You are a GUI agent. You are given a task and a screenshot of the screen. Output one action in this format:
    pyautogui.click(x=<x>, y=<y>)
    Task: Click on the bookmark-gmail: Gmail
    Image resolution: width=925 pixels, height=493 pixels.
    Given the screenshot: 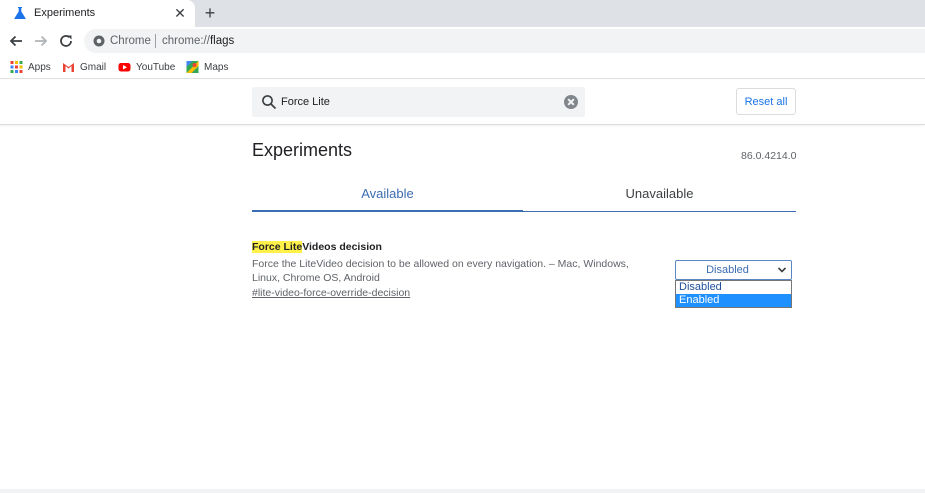 What is the action you would take?
    pyautogui.click(x=84, y=67)
    